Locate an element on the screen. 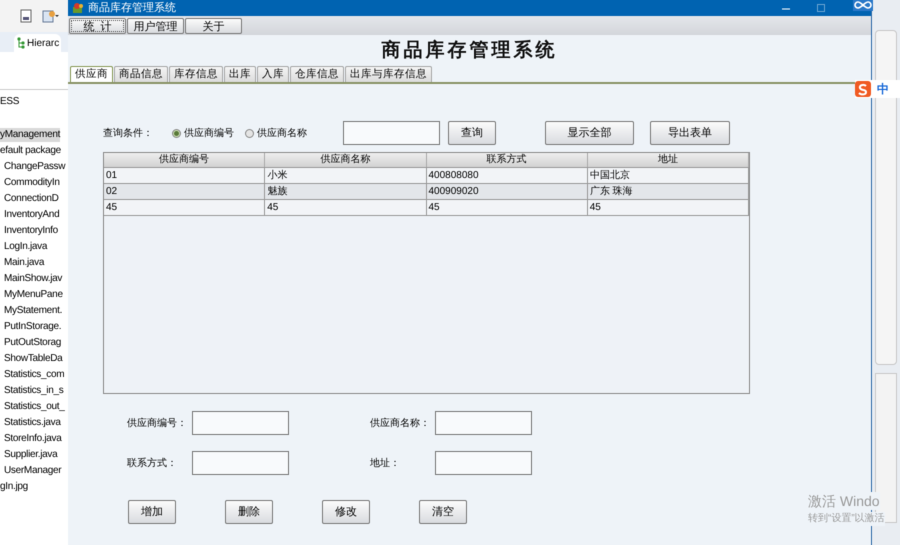 This screenshot has width=900, height=545. export-button: 导出表单 is located at coordinates (690, 133).